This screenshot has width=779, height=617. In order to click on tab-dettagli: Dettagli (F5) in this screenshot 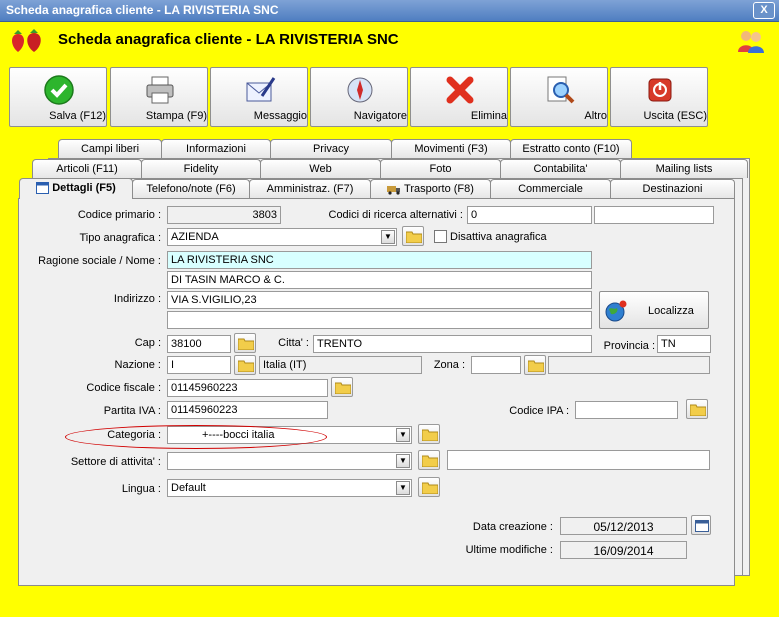, I will do `click(76, 188)`.